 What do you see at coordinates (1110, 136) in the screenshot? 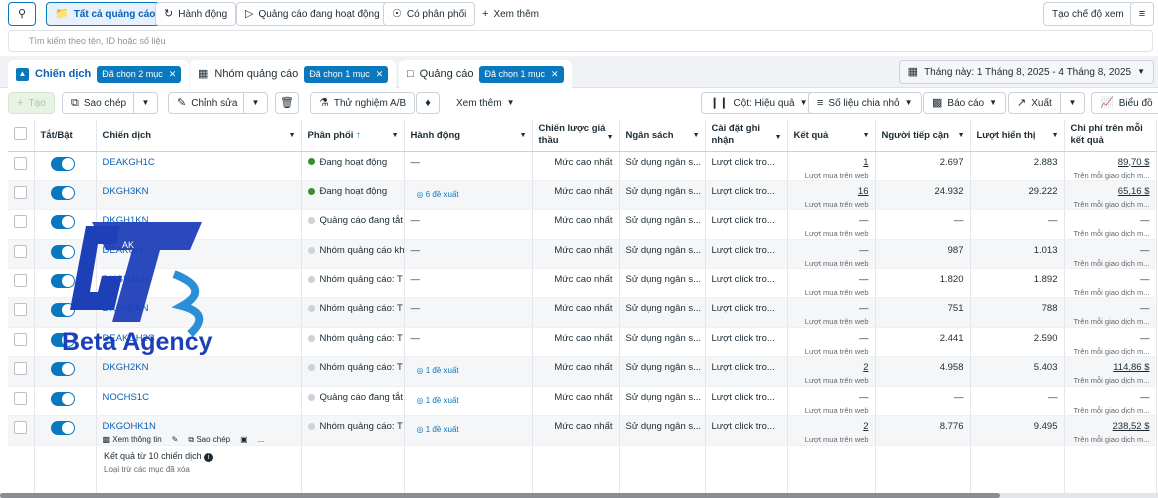
I see `header-cost-per-result: Chi phí trên mỗi kết quả` at bounding box center [1110, 136].